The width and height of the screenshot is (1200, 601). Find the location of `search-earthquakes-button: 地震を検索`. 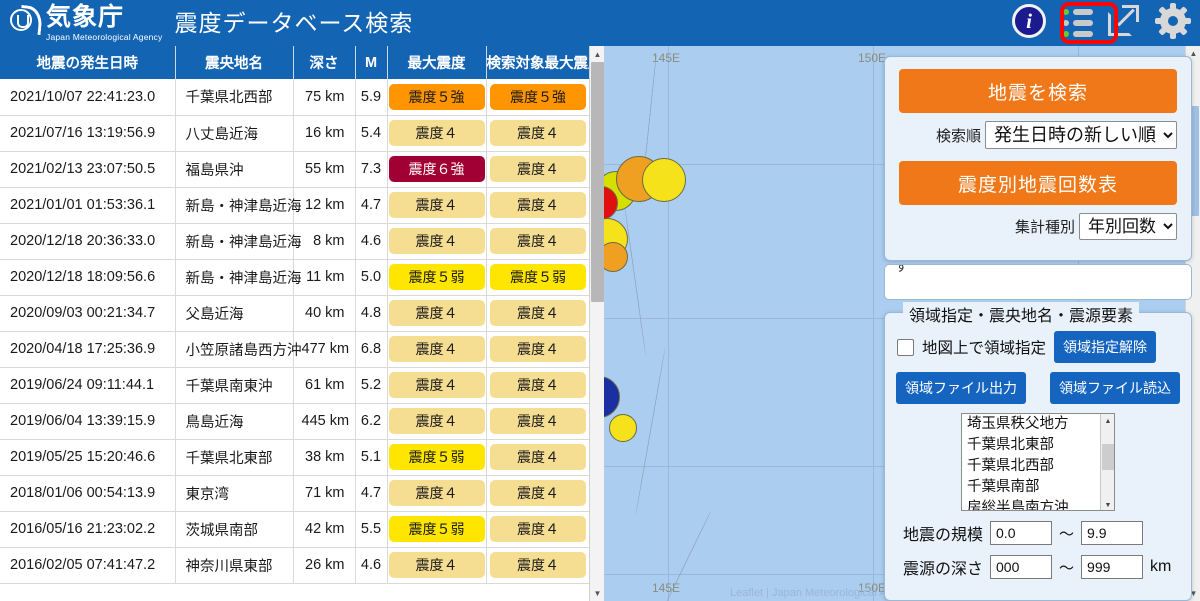

search-earthquakes-button: 地震を検索 is located at coordinates (1038, 91).